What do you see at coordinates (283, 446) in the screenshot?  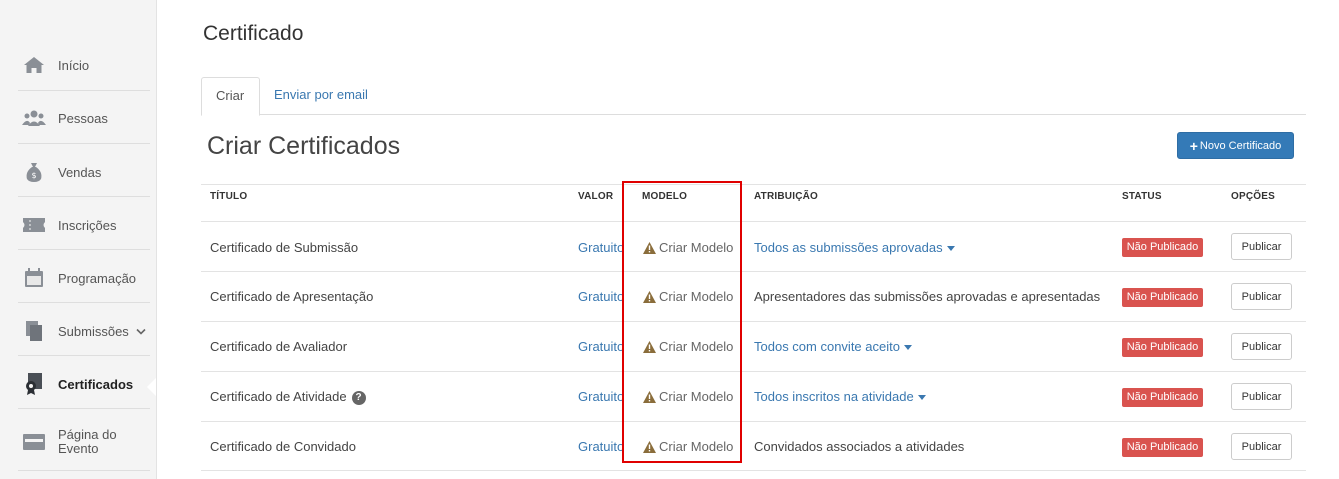 I see `row-title: Certificado de Convidado` at bounding box center [283, 446].